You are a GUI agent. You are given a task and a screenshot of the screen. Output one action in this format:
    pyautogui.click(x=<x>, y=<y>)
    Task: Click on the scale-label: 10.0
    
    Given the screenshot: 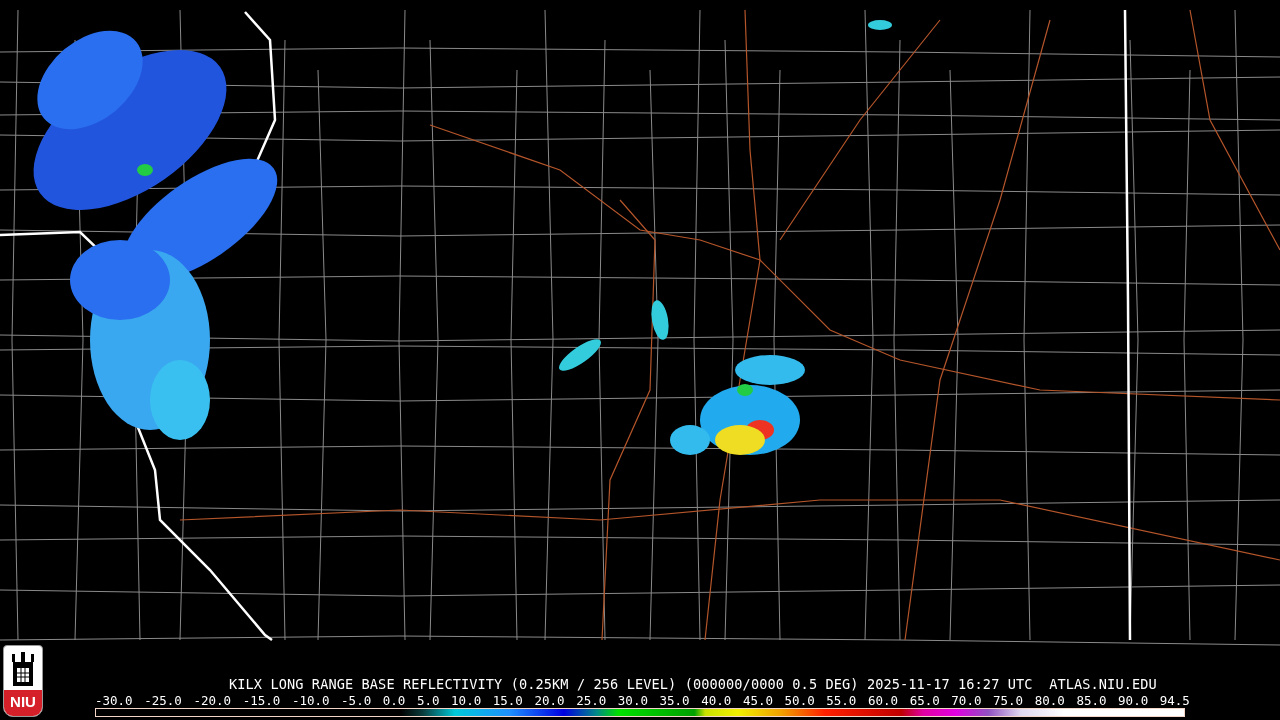 What is the action you would take?
    pyautogui.click(x=466, y=701)
    